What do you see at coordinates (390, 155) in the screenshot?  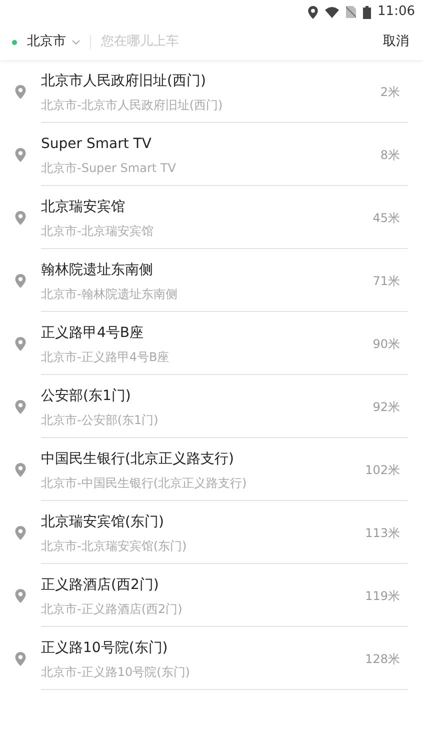 I see `distance: 8米` at bounding box center [390, 155].